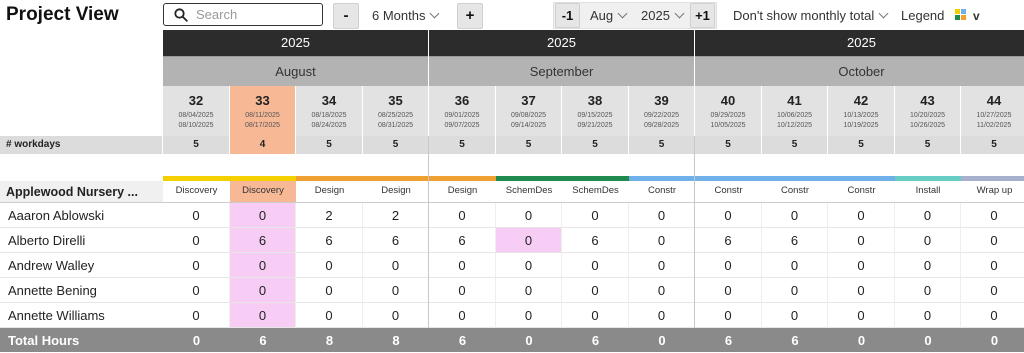 This screenshot has height=353, width=1024. I want to click on week-header: 44 10/27/2025 11/02/2025, so click(992, 111).